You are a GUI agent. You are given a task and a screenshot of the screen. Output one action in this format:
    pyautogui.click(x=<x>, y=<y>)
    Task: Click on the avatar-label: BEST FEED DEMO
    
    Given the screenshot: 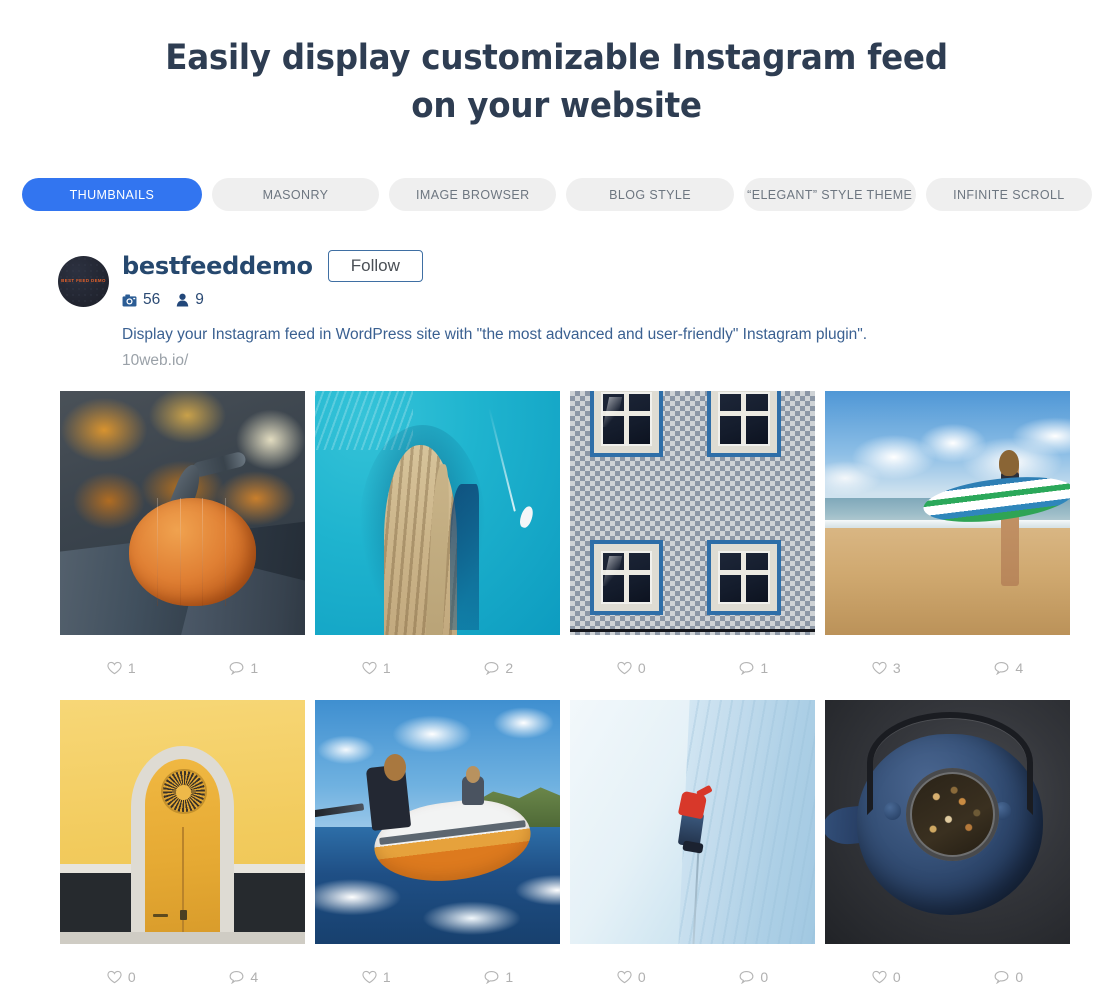 What is the action you would take?
    pyautogui.click(x=83, y=280)
    